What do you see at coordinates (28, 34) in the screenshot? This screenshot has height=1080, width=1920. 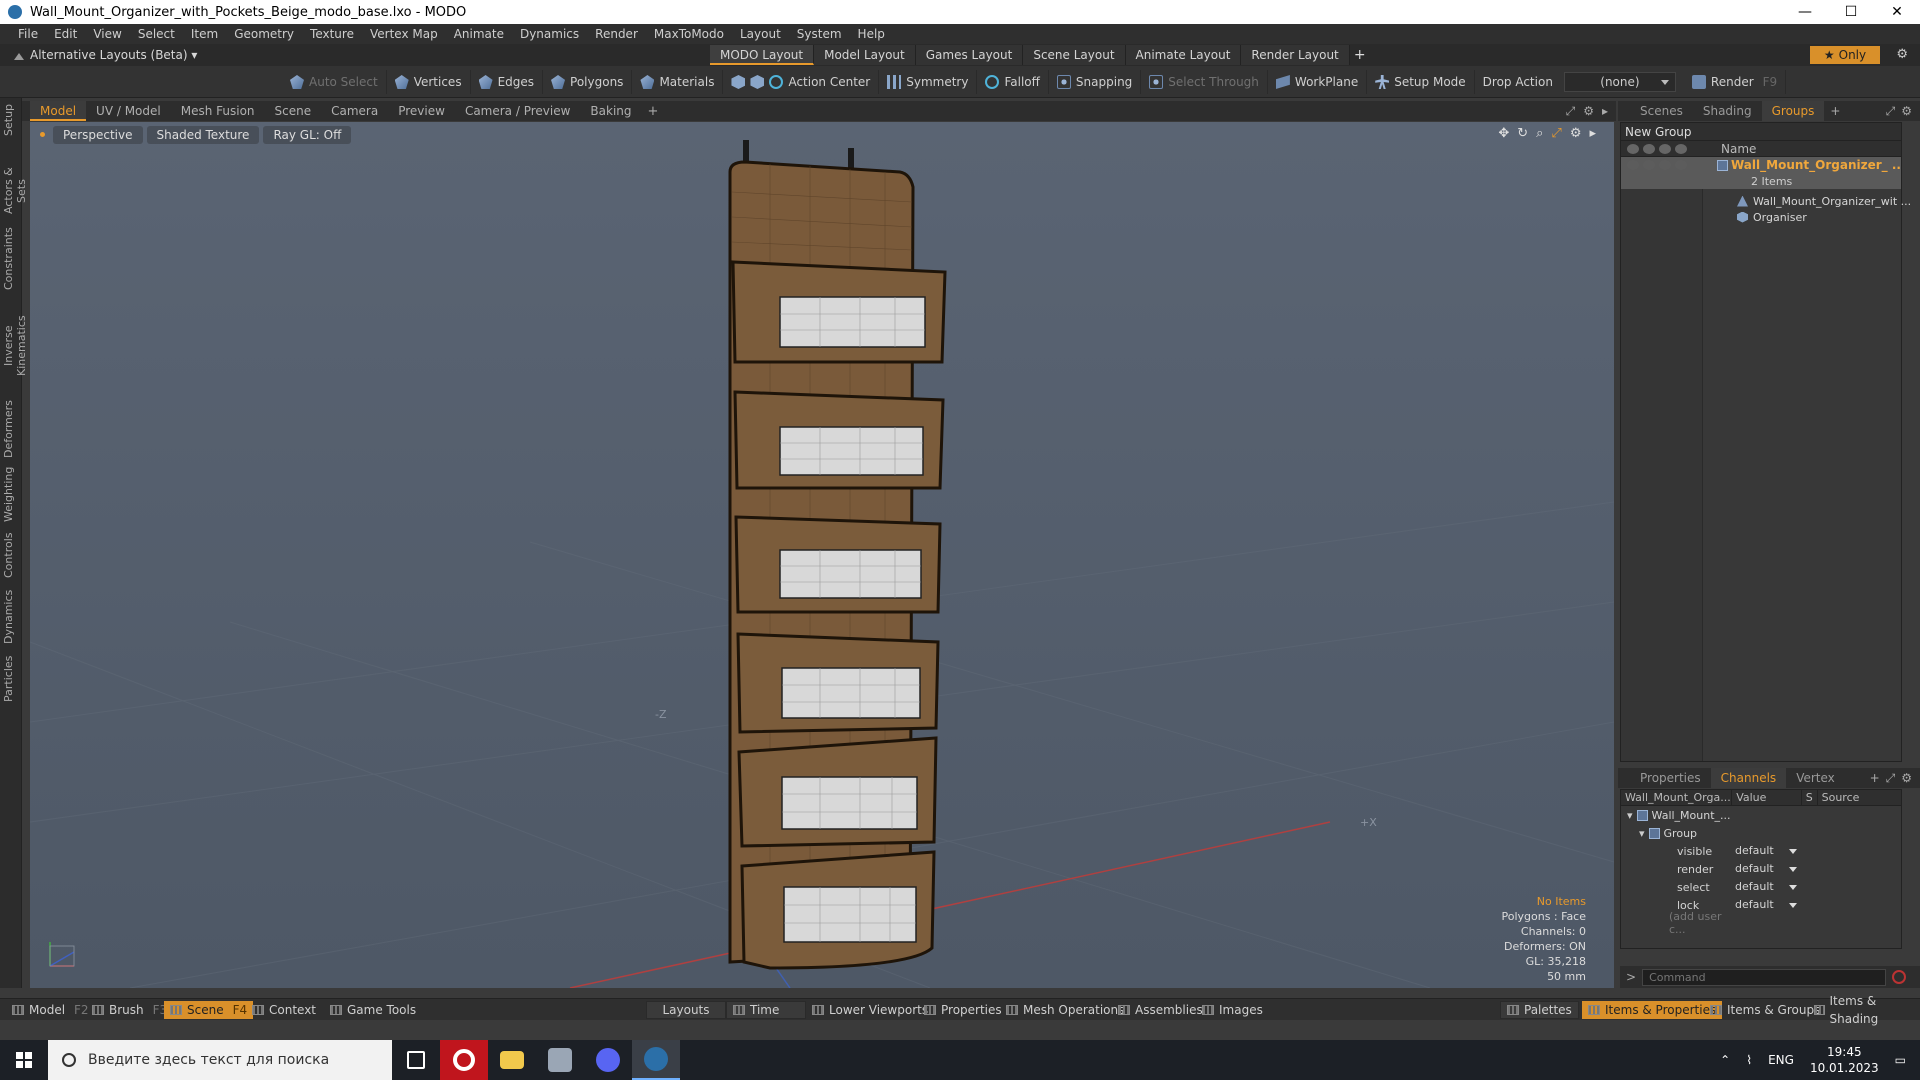 I see `menu-file: File` at bounding box center [28, 34].